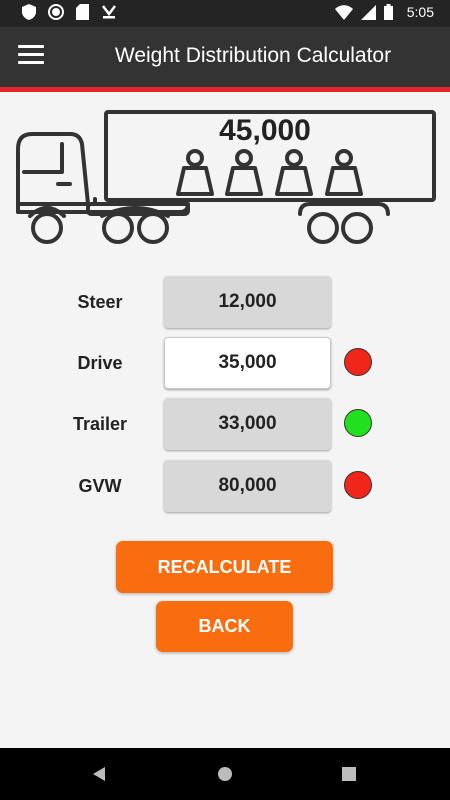 This screenshot has width=450, height=800. Describe the element at coordinates (99, 774) in the screenshot. I see `back-icon` at that location.